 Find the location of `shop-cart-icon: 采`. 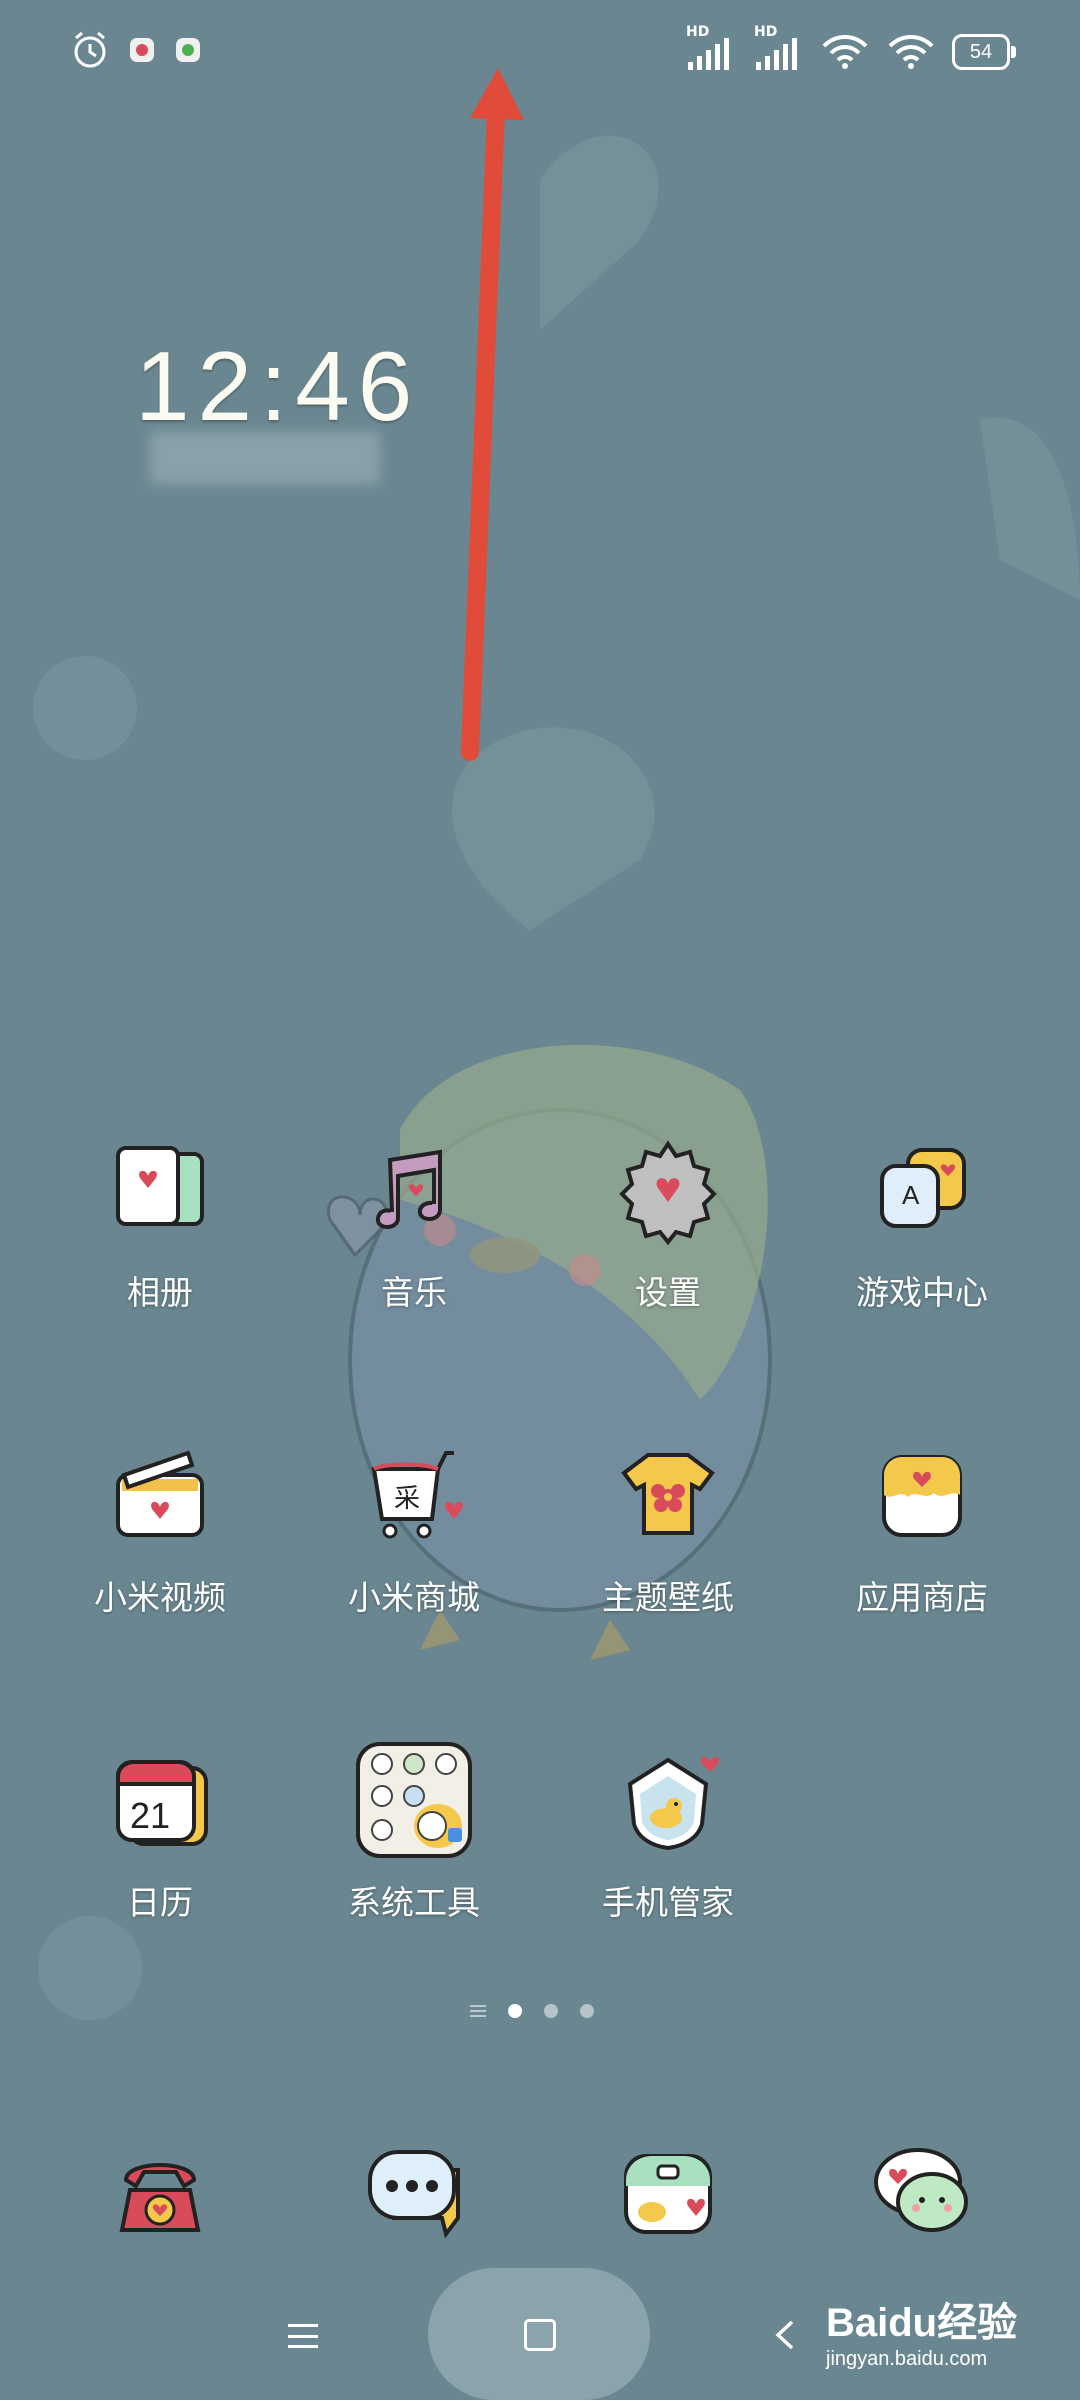

shop-cart-icon: 采 is located at coordinates (417, 1495).